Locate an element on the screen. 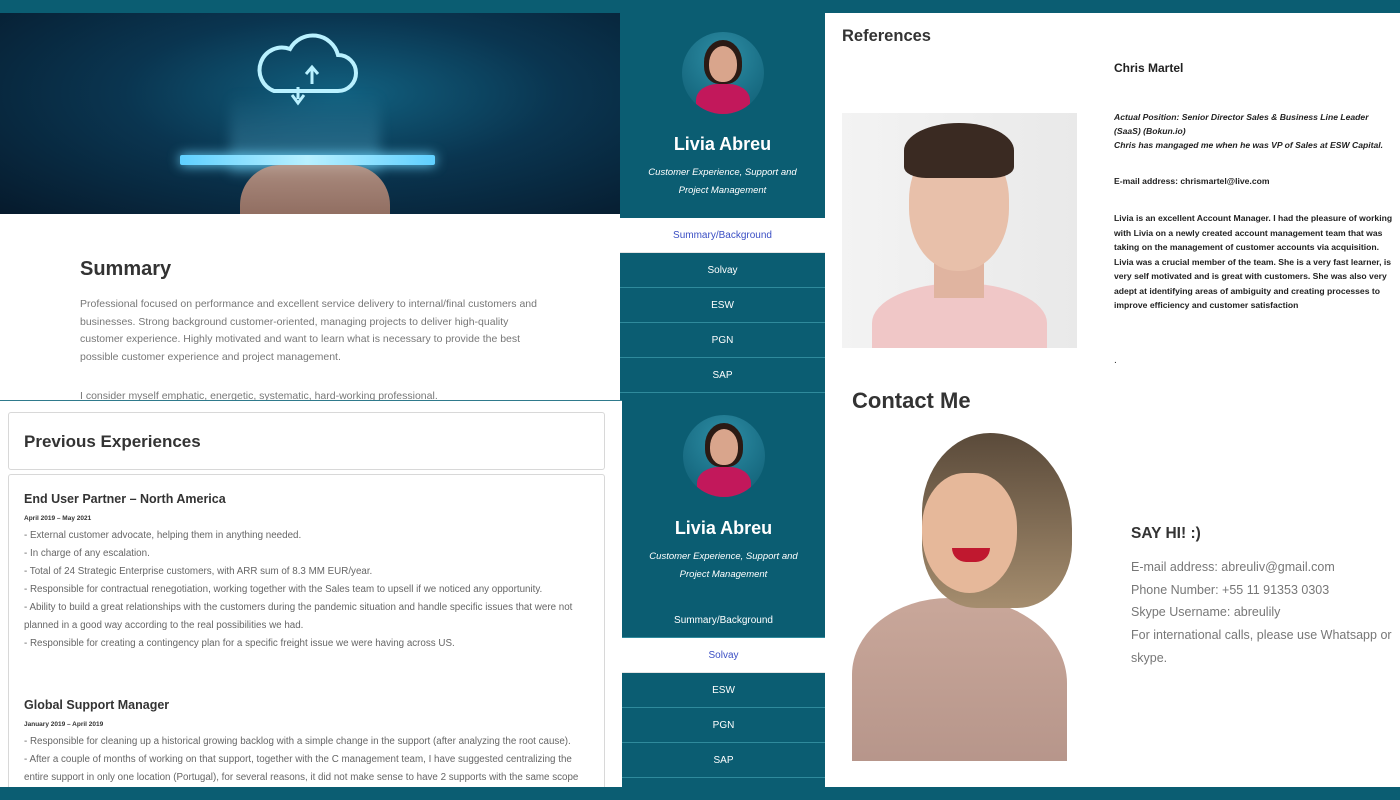 Image resolution: width=1400 pixels, height=800 pixels. job-date: January 2019 – April 2019 is located at coordinates (64, 724).